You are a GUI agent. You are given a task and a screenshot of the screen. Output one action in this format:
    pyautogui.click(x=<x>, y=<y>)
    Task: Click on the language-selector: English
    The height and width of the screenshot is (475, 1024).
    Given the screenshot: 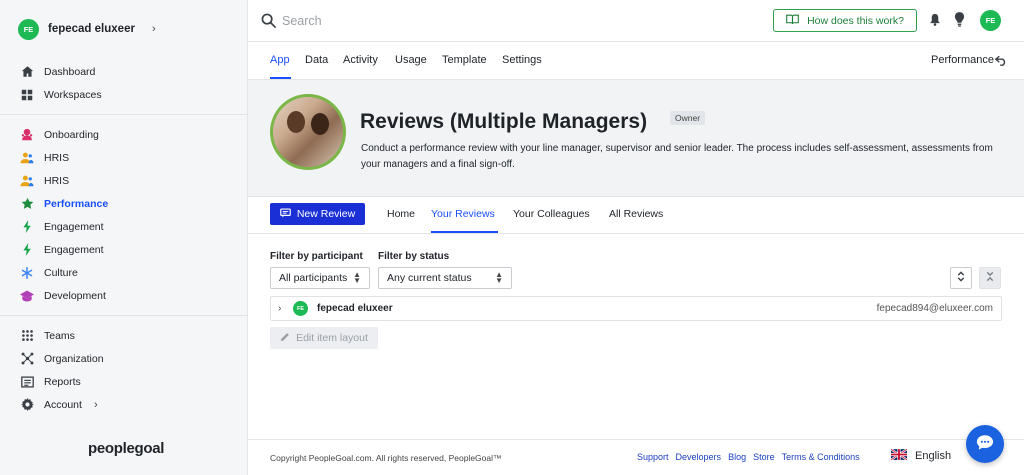 What is the action you would take?
    pyautogui.click(x=920, y=455)
    